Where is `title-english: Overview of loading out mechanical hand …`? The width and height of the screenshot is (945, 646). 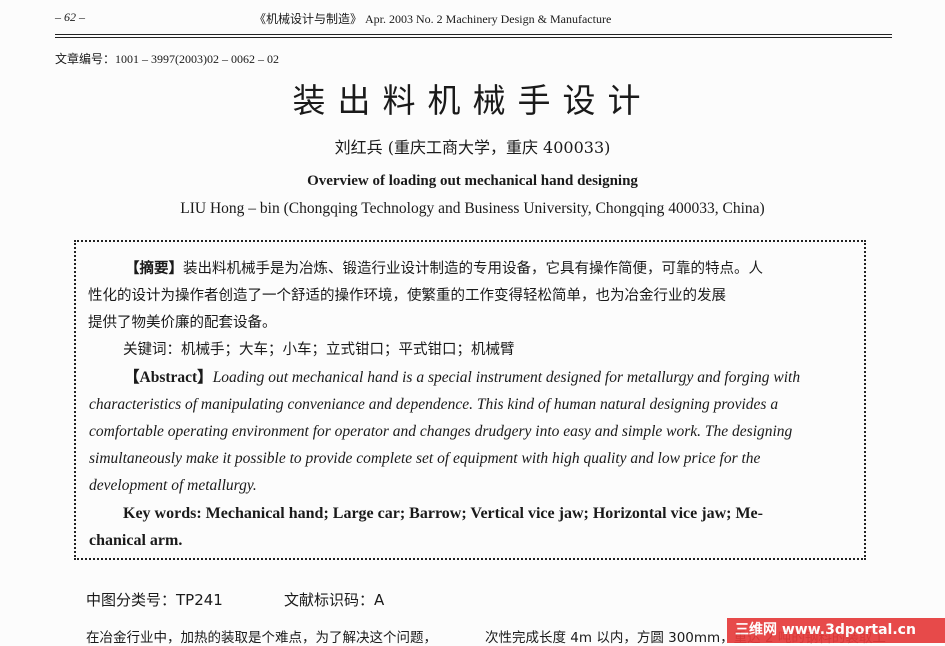 title-english: Overview of loading out mechanical hand … is located at coordinates (472, 181).